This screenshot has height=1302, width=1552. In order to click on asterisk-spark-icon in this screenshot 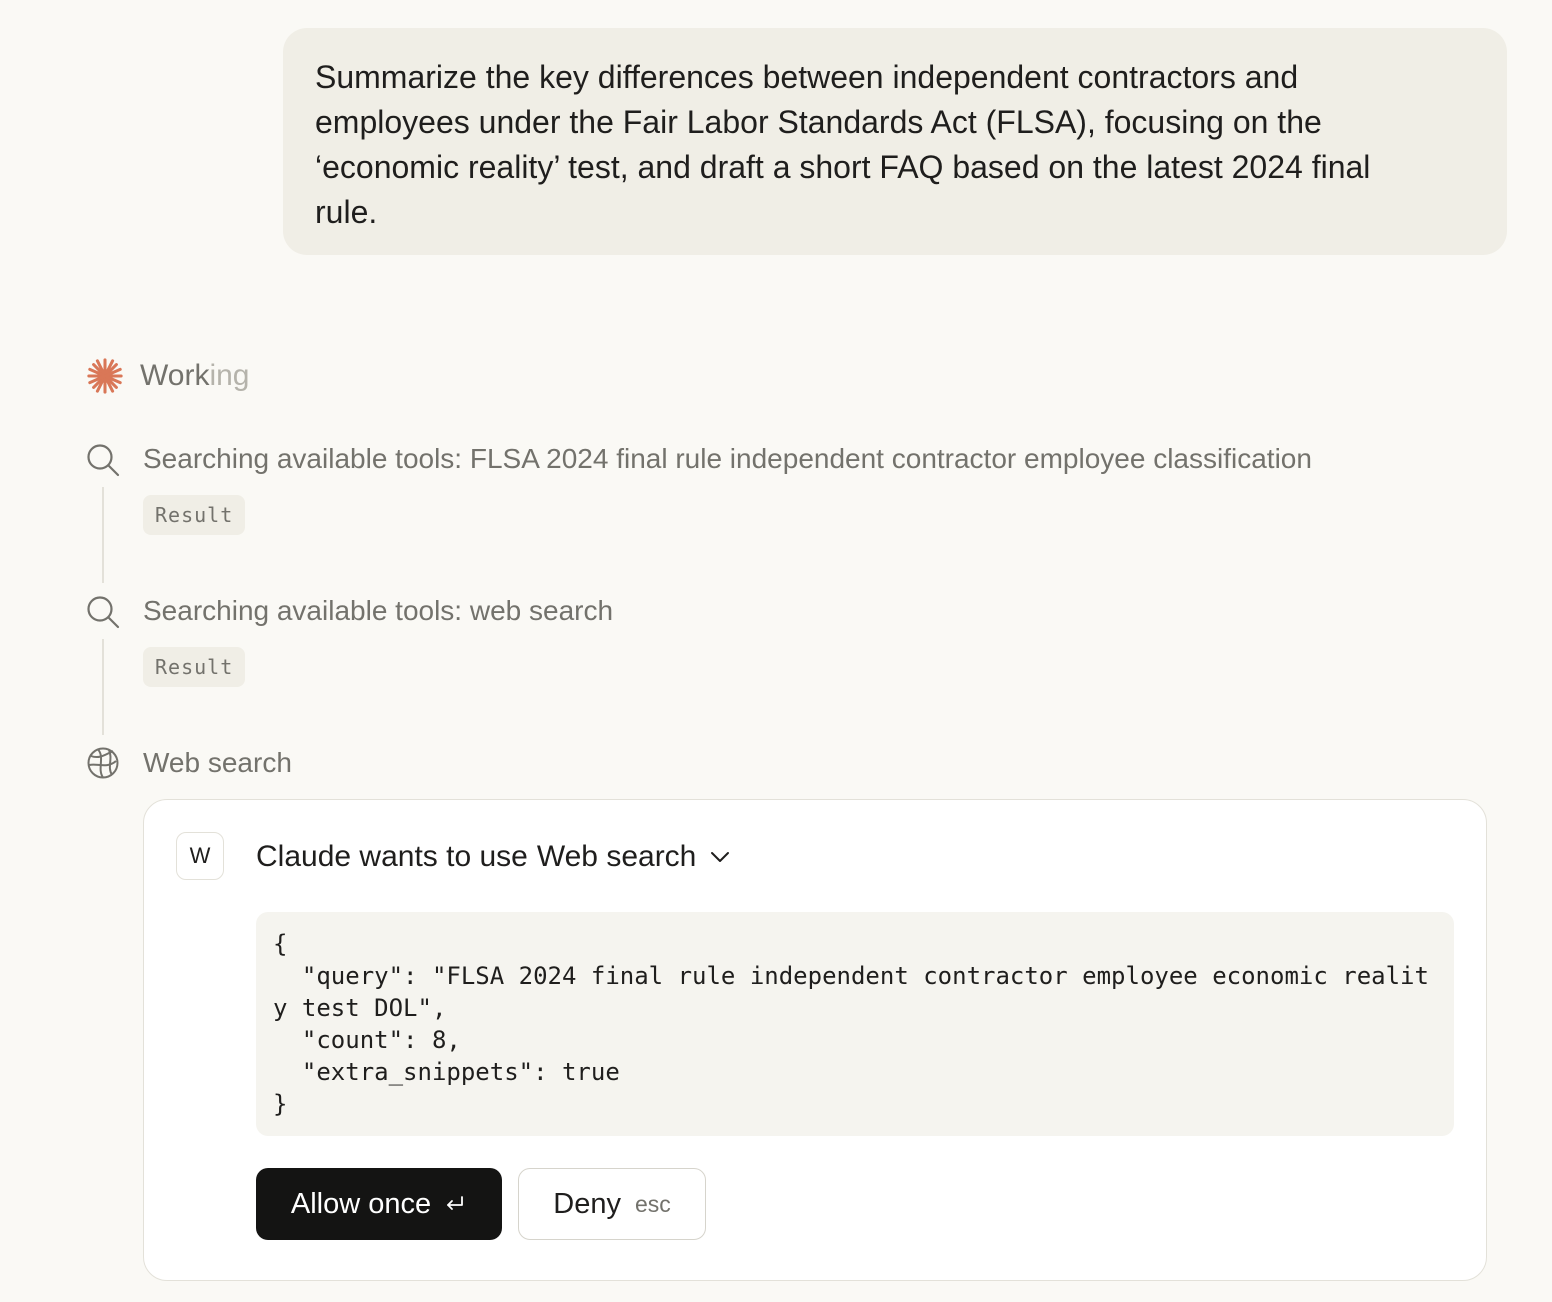, I will do `click(105, 376)`.